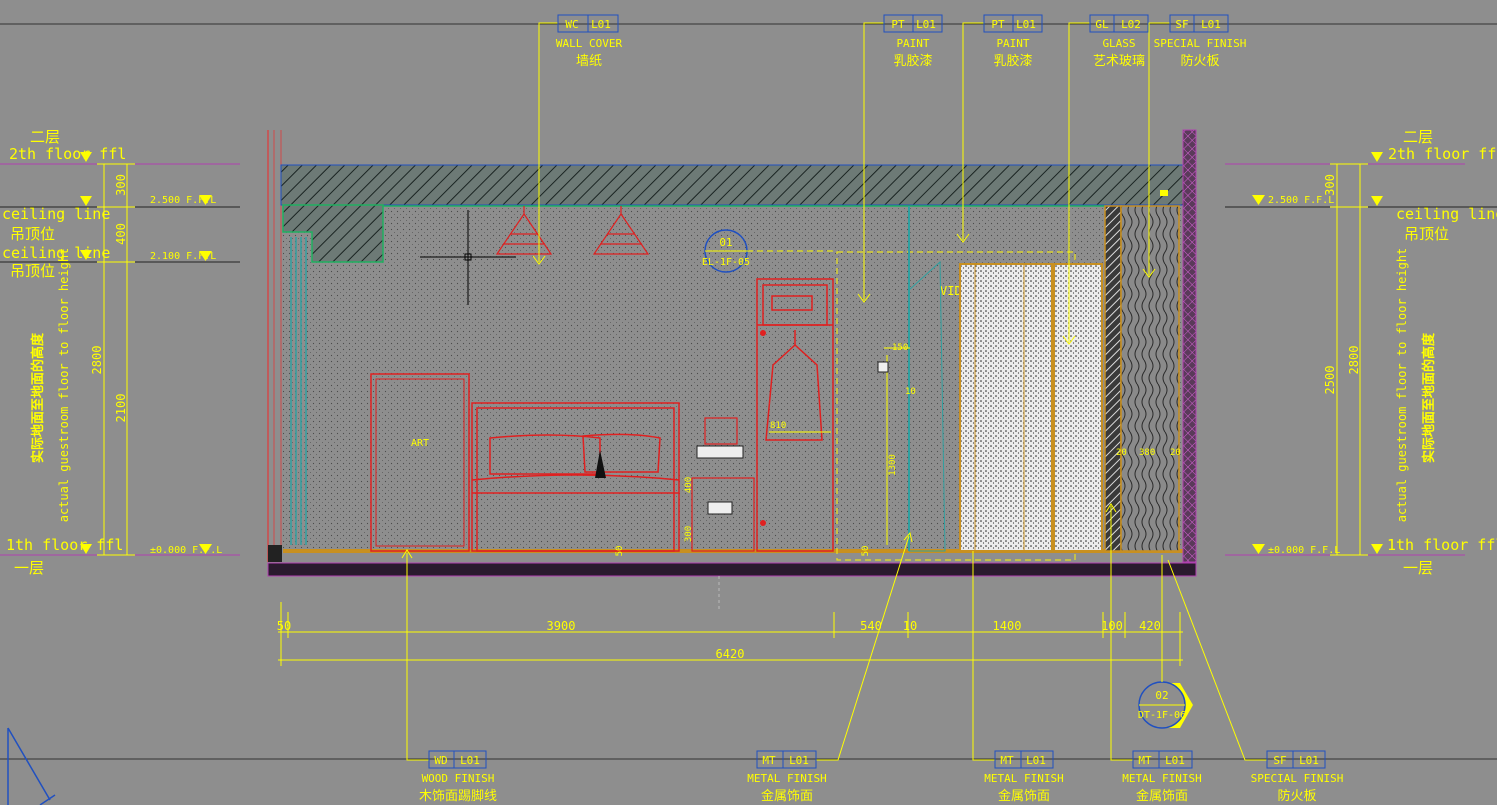 This screenshot has width=1497, height=805. I want to click on dim-50: 50, so click(284, 626).